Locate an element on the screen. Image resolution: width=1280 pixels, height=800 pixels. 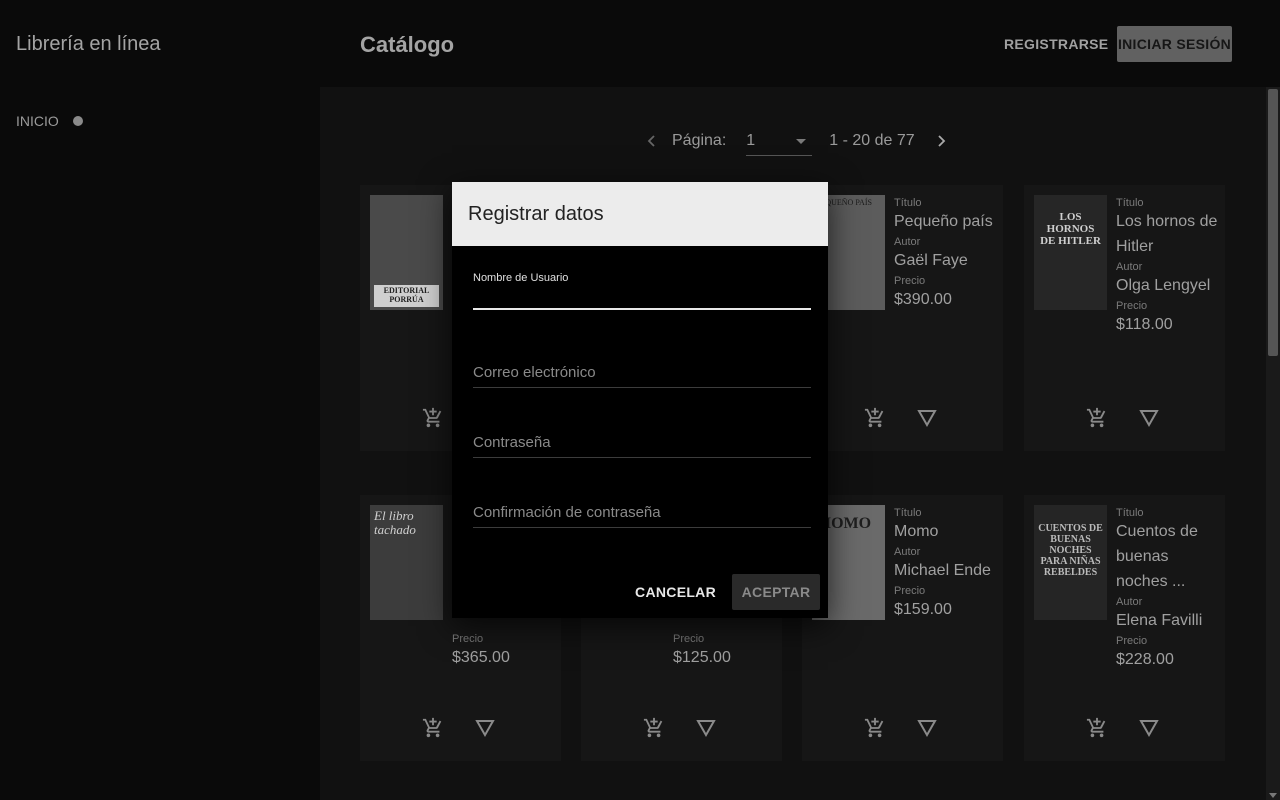
password-field: Contraseña is located at coordinates (642, 446).